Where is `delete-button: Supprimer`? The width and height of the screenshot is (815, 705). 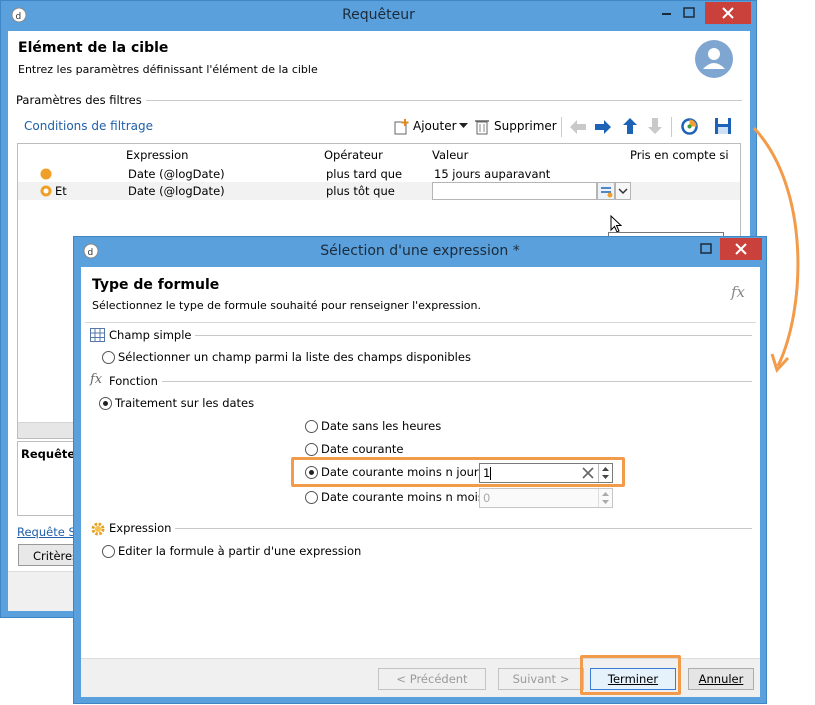
delete-button: Supprimer is located at coordinates (525, 126).